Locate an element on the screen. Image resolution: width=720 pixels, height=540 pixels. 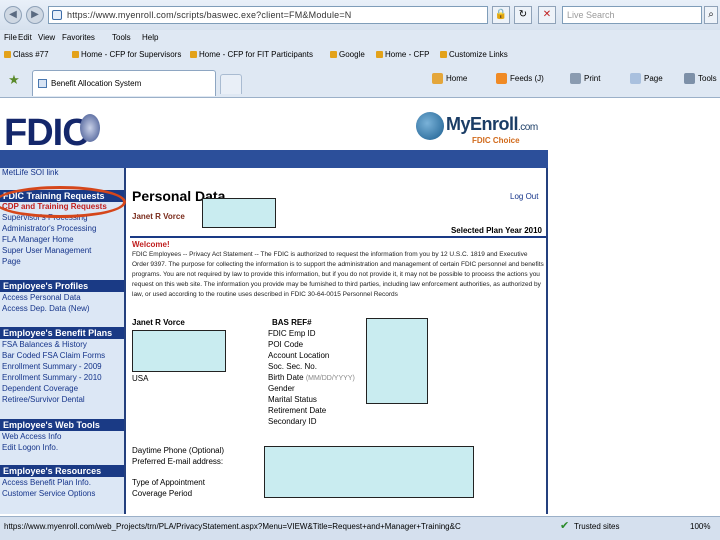
menu-favorites: Favorites is located at coordinates (78, 37).